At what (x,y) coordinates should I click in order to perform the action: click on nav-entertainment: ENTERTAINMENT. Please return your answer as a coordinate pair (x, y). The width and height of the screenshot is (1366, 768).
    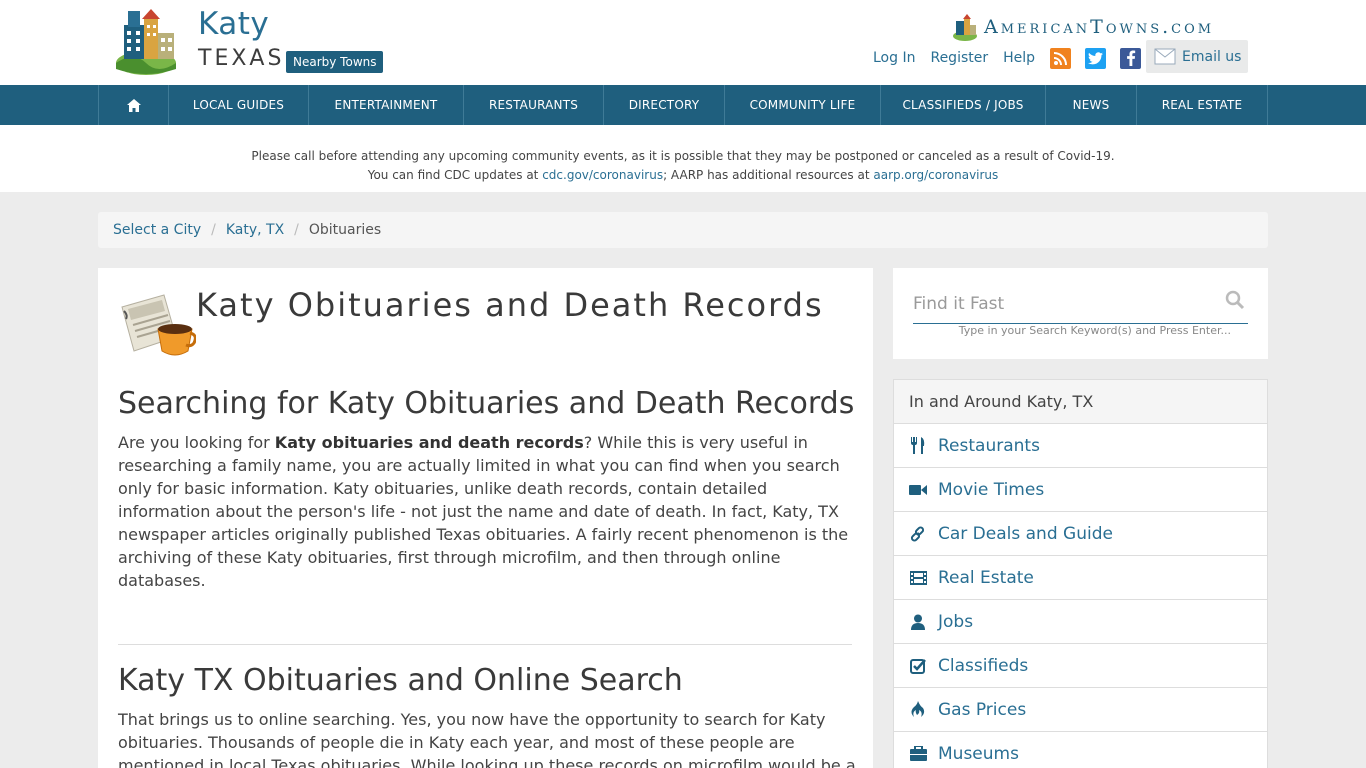
    Looking at the image, I should click on (386, 105).